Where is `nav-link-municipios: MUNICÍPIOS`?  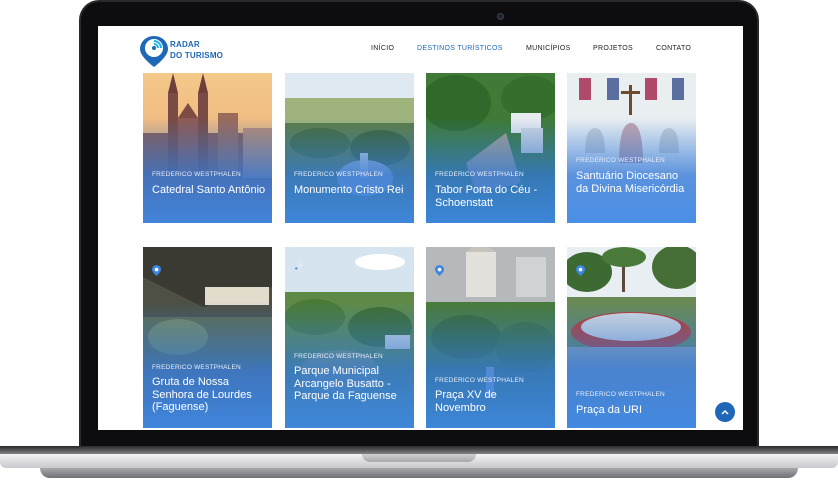 nav-link-municipios: MUNICÍPIOS is located at coordinates (548, 48).